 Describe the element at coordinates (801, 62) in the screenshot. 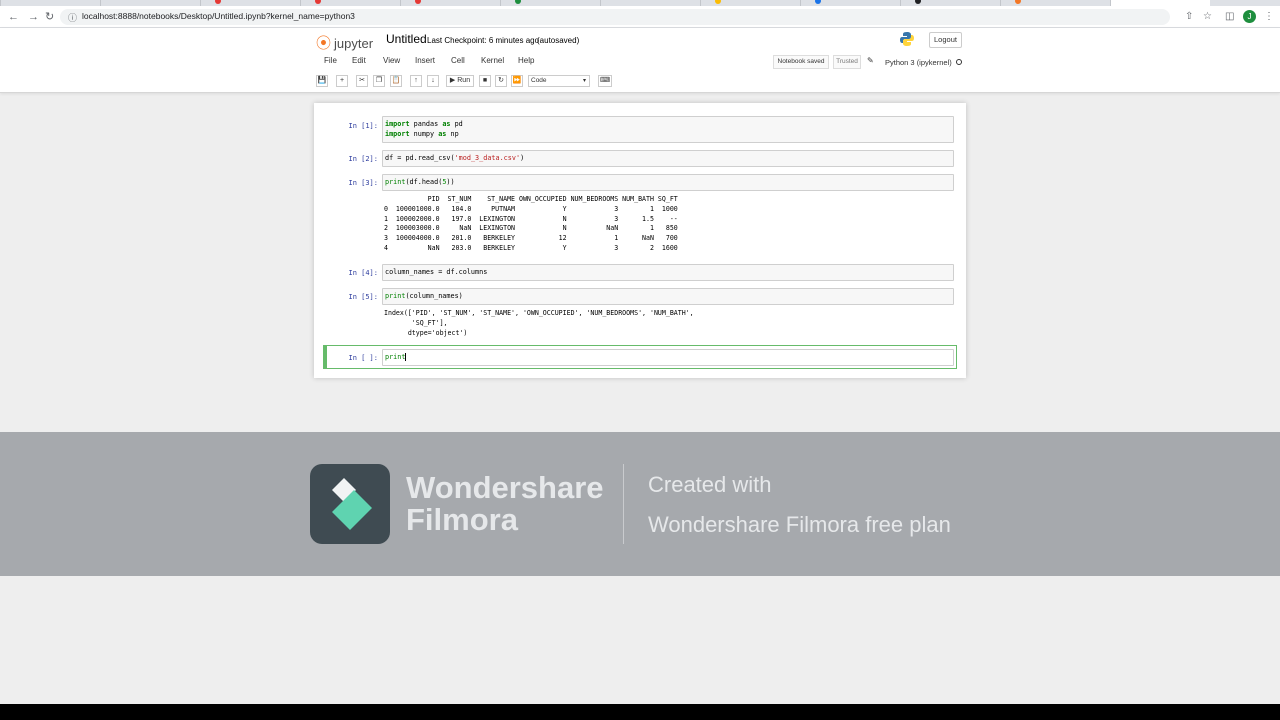

I see `notebook-saved-indicator: Notebook saved` at that location.